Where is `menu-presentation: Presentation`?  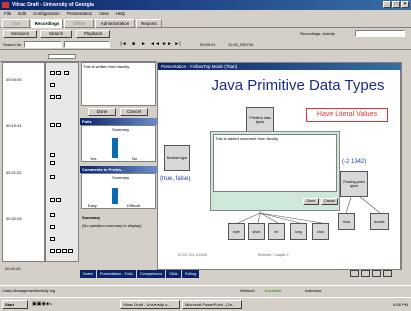
menu-presentation: Presentation is located at coordinates (79, 14).